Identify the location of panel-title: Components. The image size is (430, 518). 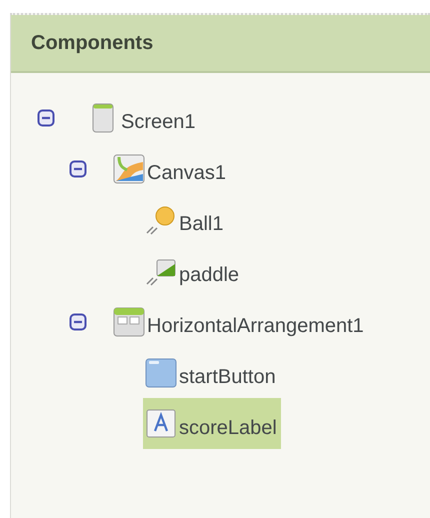
(220, 44).